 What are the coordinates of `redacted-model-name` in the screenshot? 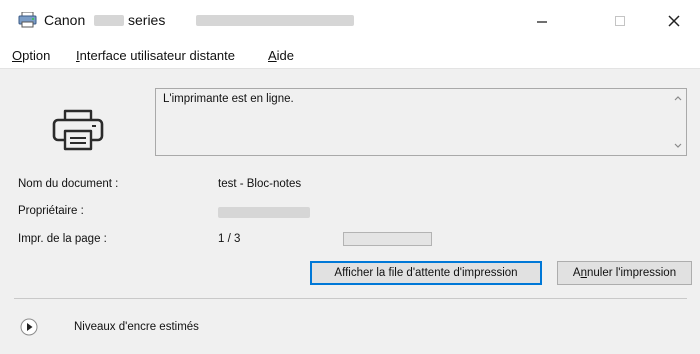 It's located at (109, 20).